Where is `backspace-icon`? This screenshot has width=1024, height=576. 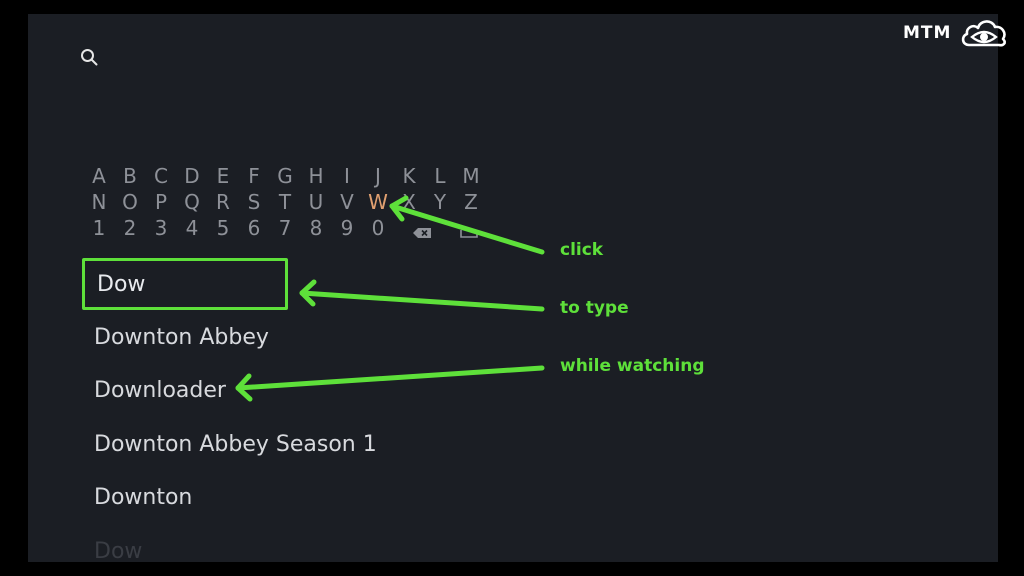 backspace-icon is located at coordinates (422, 233).